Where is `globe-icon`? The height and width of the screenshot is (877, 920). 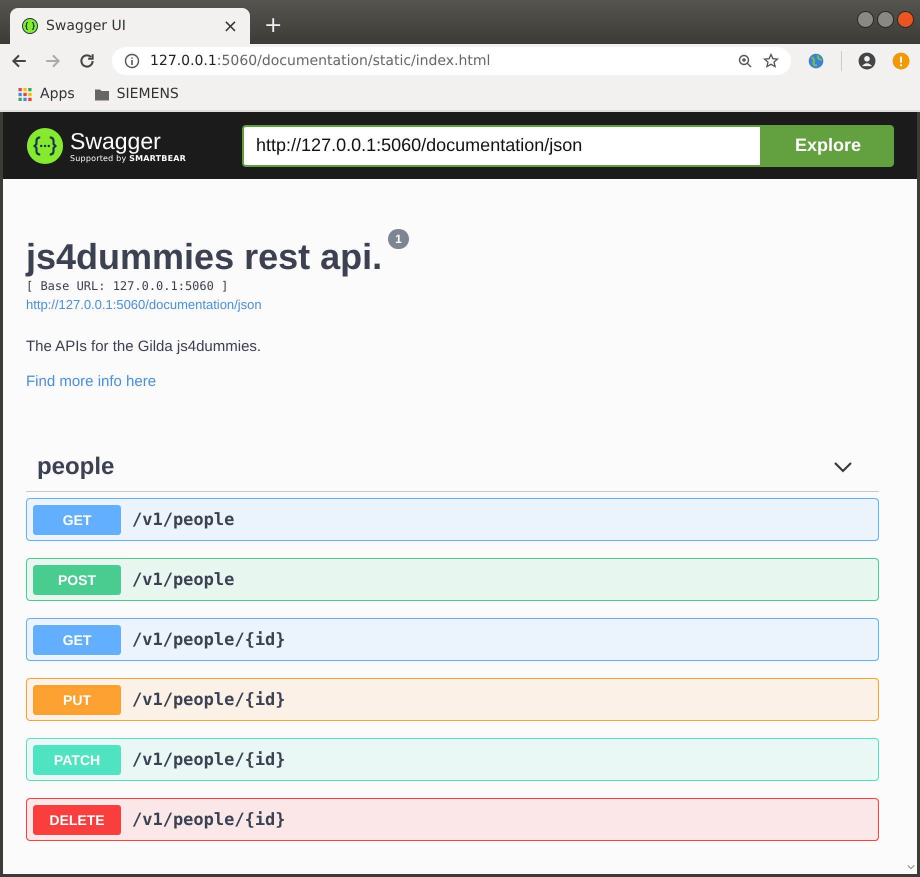 globe-icon is located at coordinates (816, 61).